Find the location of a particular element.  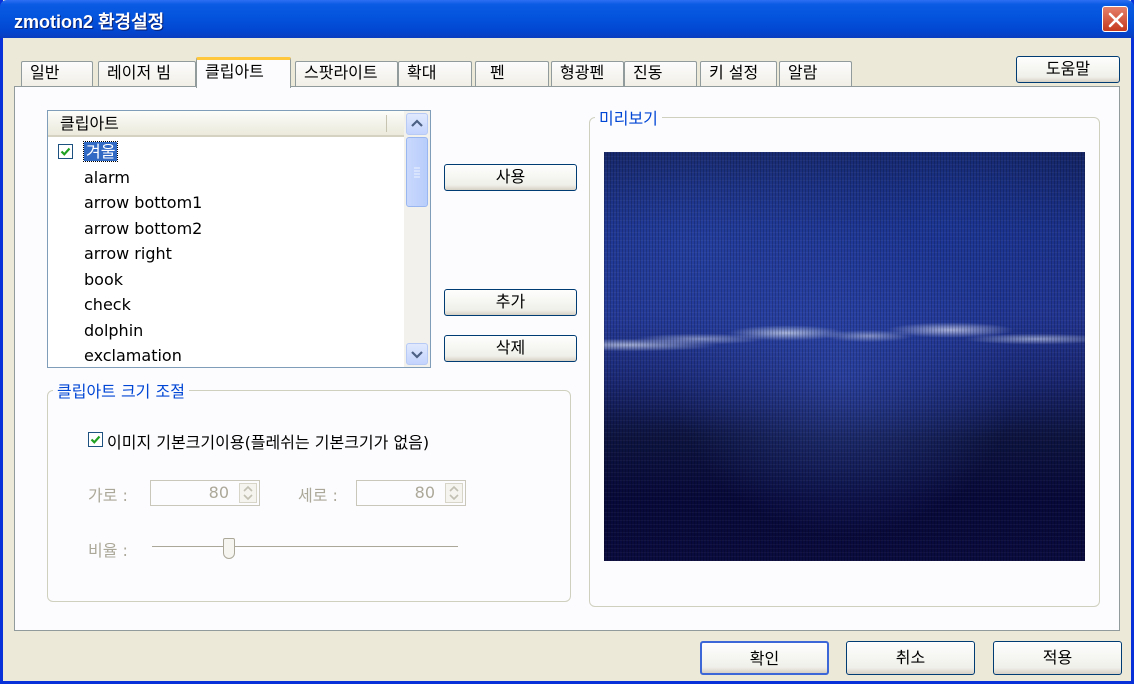

height-value: 80 is located at coordinates (424, 492).